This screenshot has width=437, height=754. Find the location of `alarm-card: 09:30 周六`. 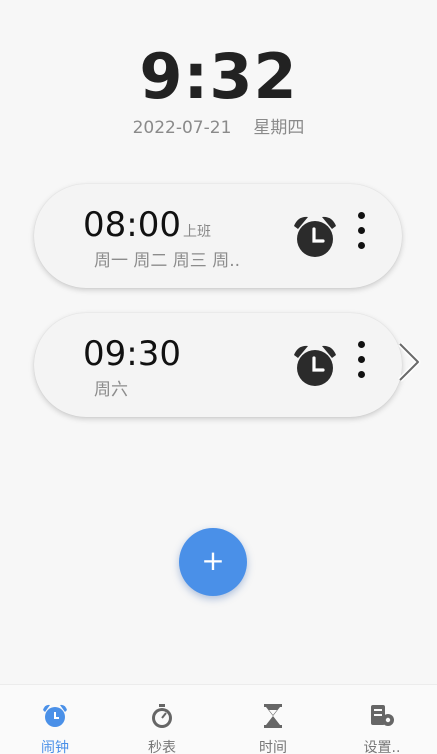

alarm-card: 09:30 周六 is located at coordinates (218, 365).